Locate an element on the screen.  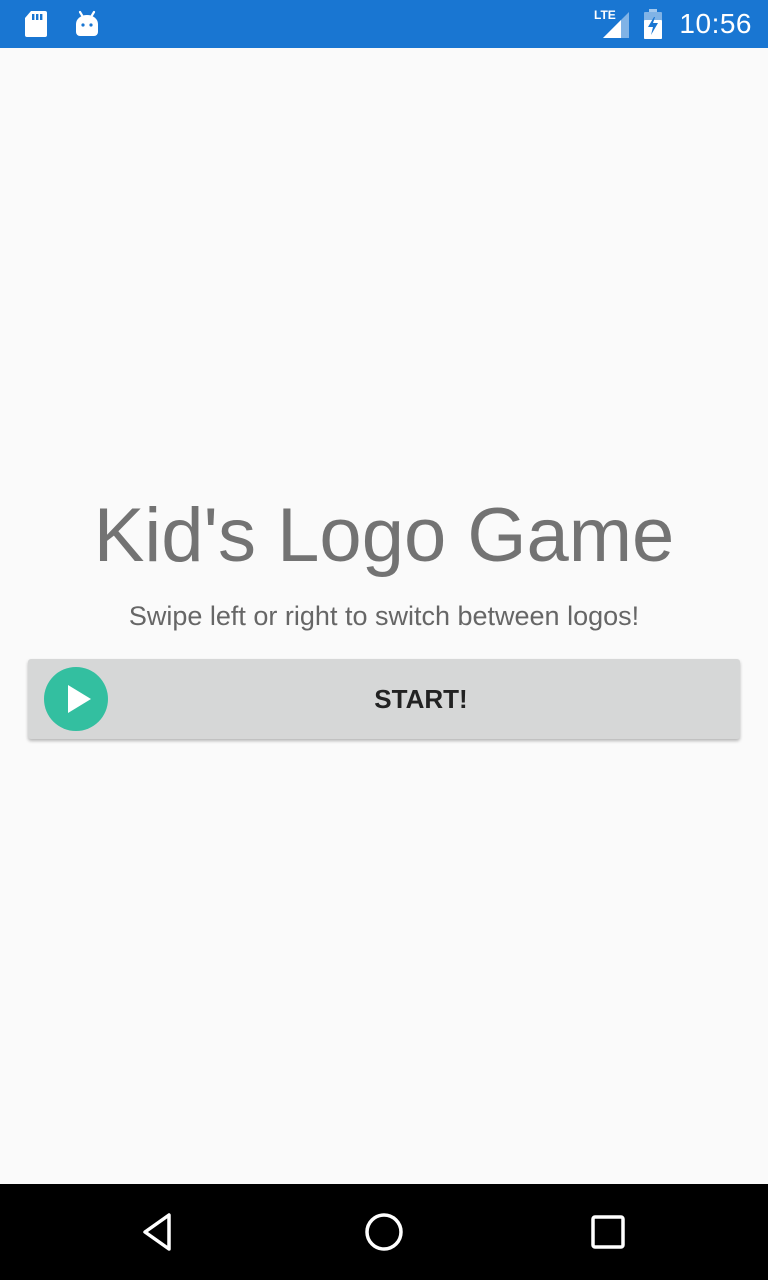
battery-charging-icon is located at coordinates (653, 24).